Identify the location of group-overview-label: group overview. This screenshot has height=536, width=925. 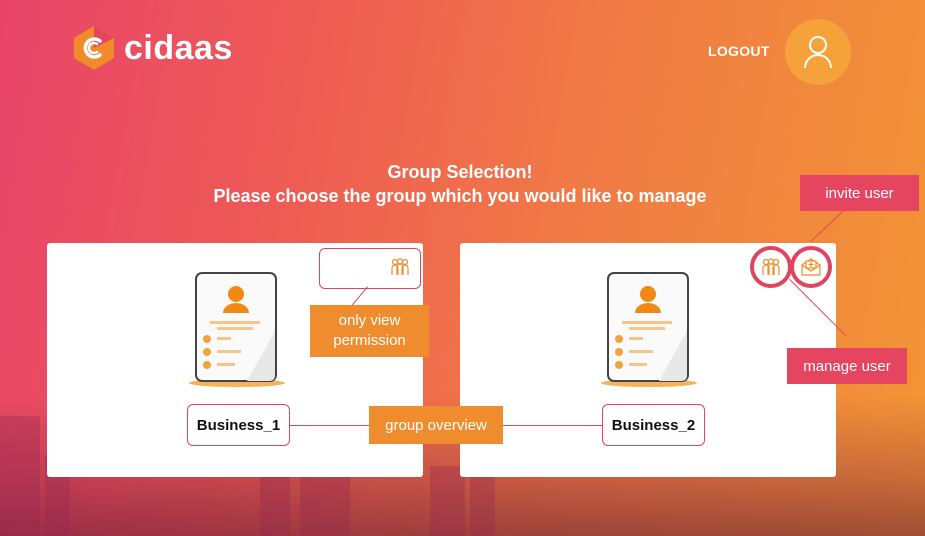
(436, 425).